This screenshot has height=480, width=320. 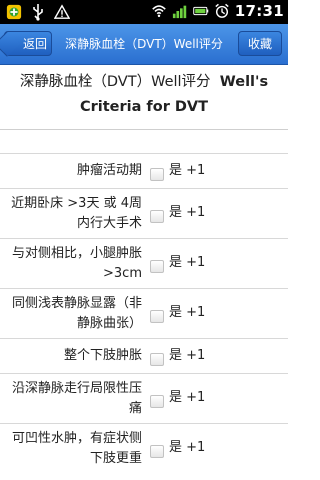 I want to click on warning-icon, so click(x=62, y=11).